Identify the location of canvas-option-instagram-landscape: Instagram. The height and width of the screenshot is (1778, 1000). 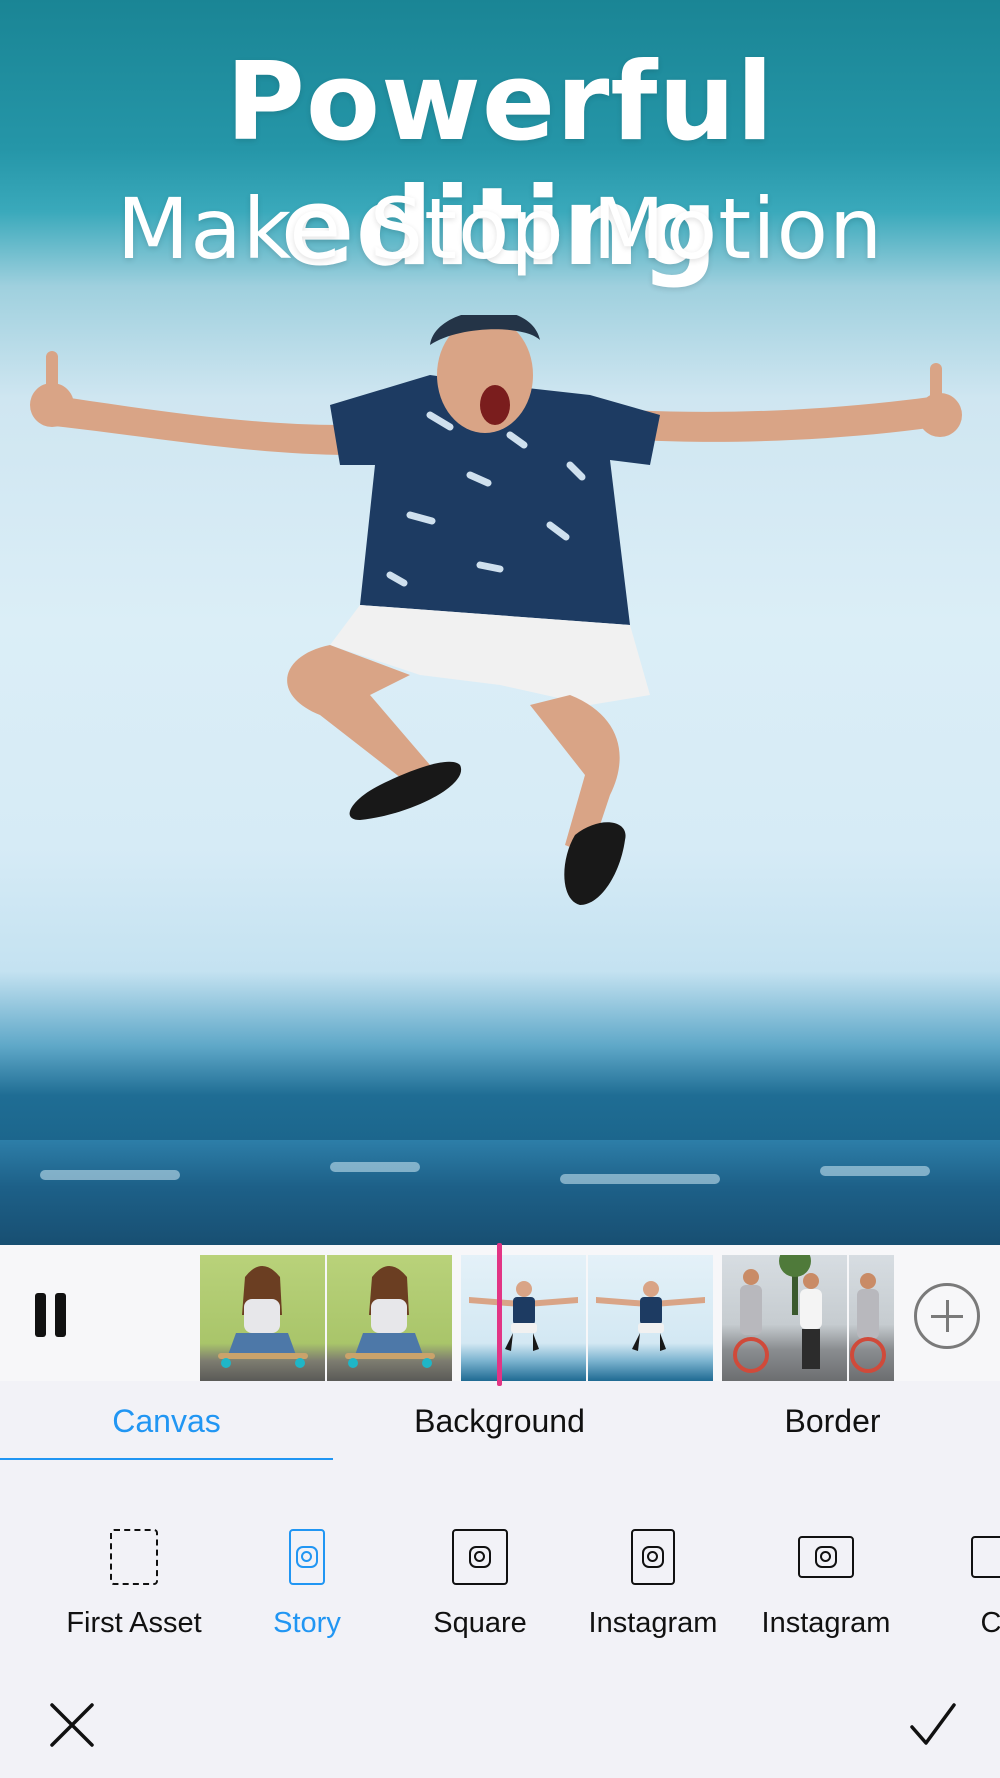
(826, 1580).